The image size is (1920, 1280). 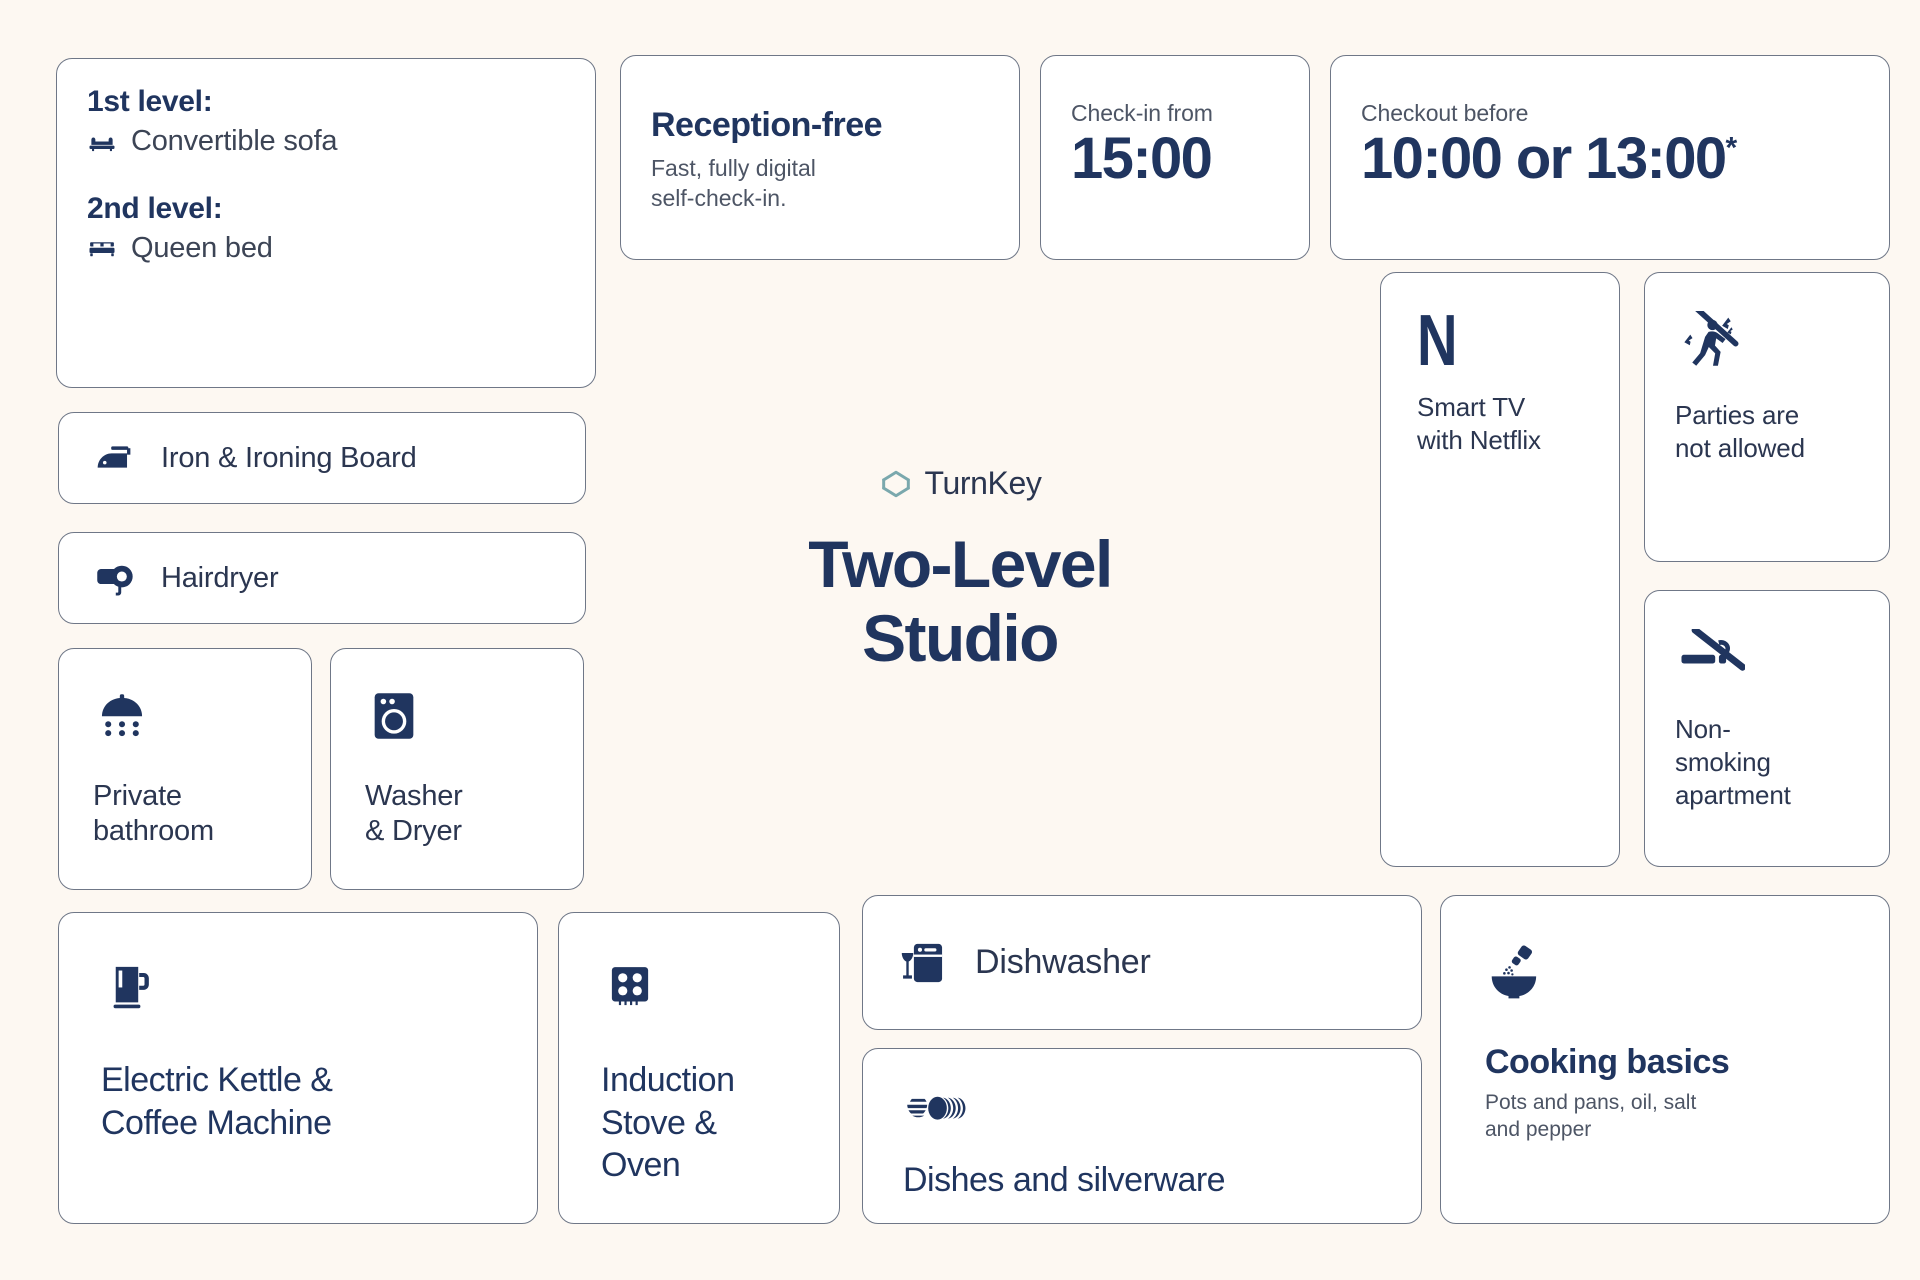 What do you see at coordinates (1767, 660) in the screenshot?
I see `no-smoking-icon` at bounding box center [1767, 660].